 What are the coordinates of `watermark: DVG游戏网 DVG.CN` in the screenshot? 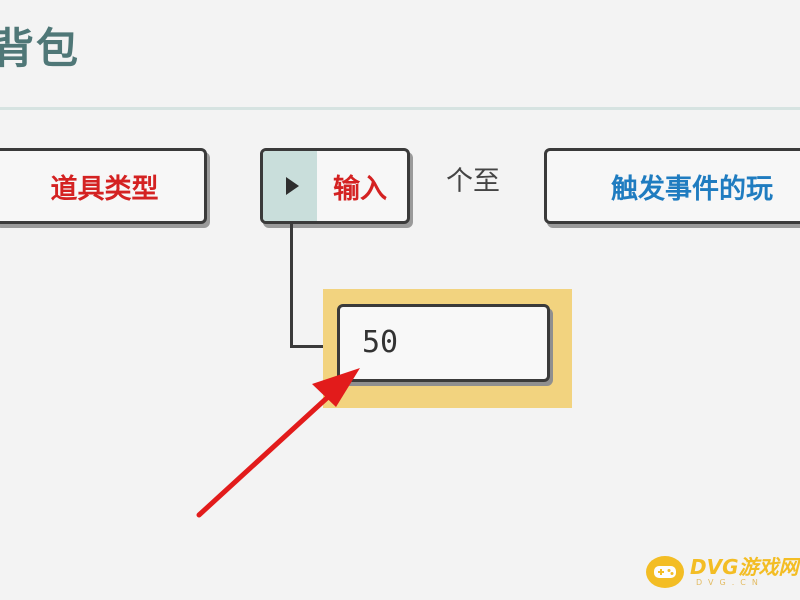 It's located at (722, 572).